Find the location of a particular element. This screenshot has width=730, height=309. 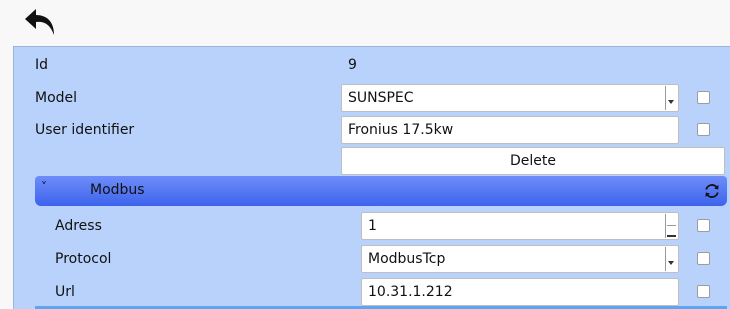

model-checkbox is located at coordinates (703, 97).